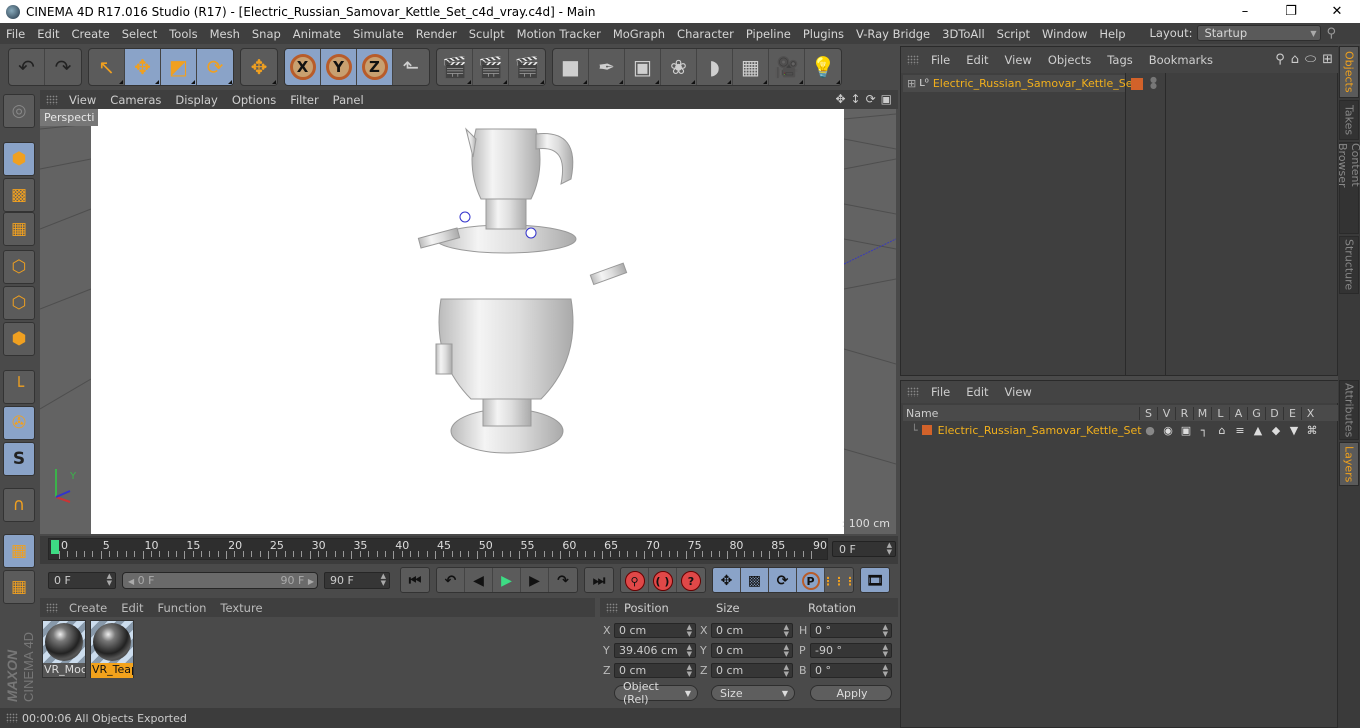 This screenshot has height=728, width=1360. I want to click on menu-animate: Animate, so click(317, 34).